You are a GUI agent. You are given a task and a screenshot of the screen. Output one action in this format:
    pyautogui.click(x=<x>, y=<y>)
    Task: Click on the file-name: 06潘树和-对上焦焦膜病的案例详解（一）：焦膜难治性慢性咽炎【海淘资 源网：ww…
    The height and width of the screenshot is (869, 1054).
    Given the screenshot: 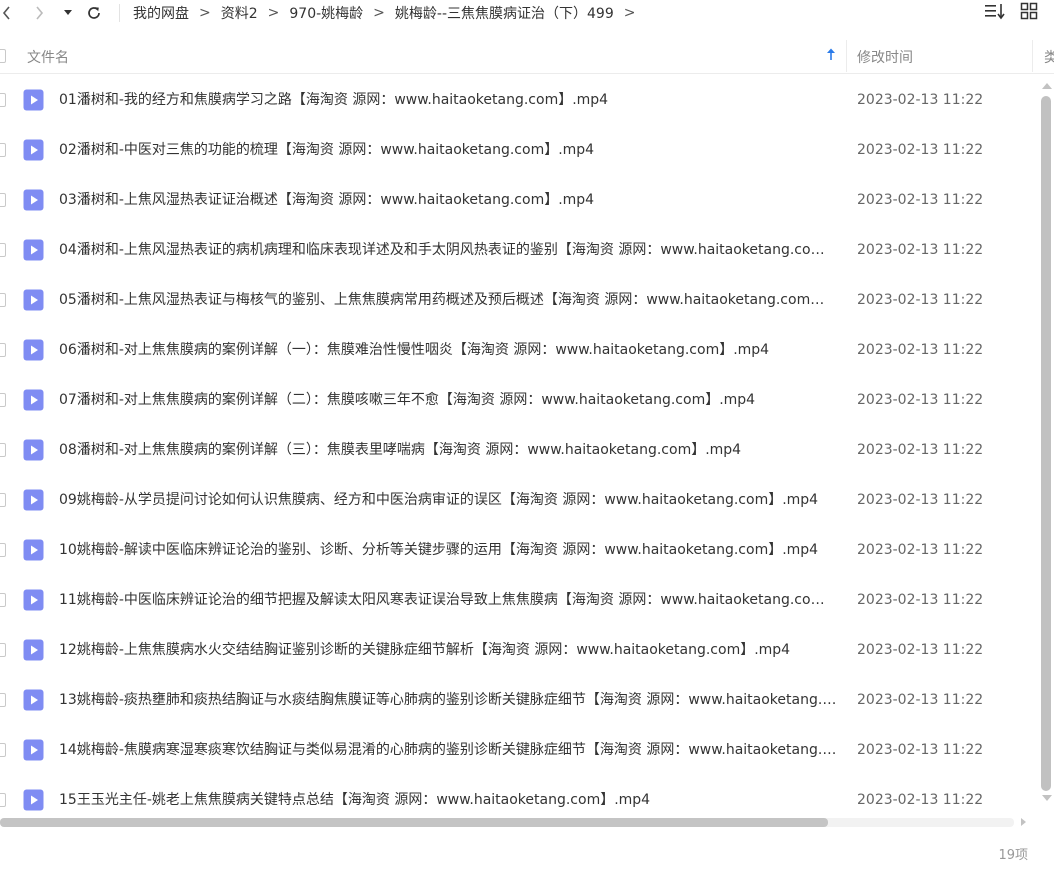 What is the action you would take?
    pyautogui.click(x=448, y=350)
    